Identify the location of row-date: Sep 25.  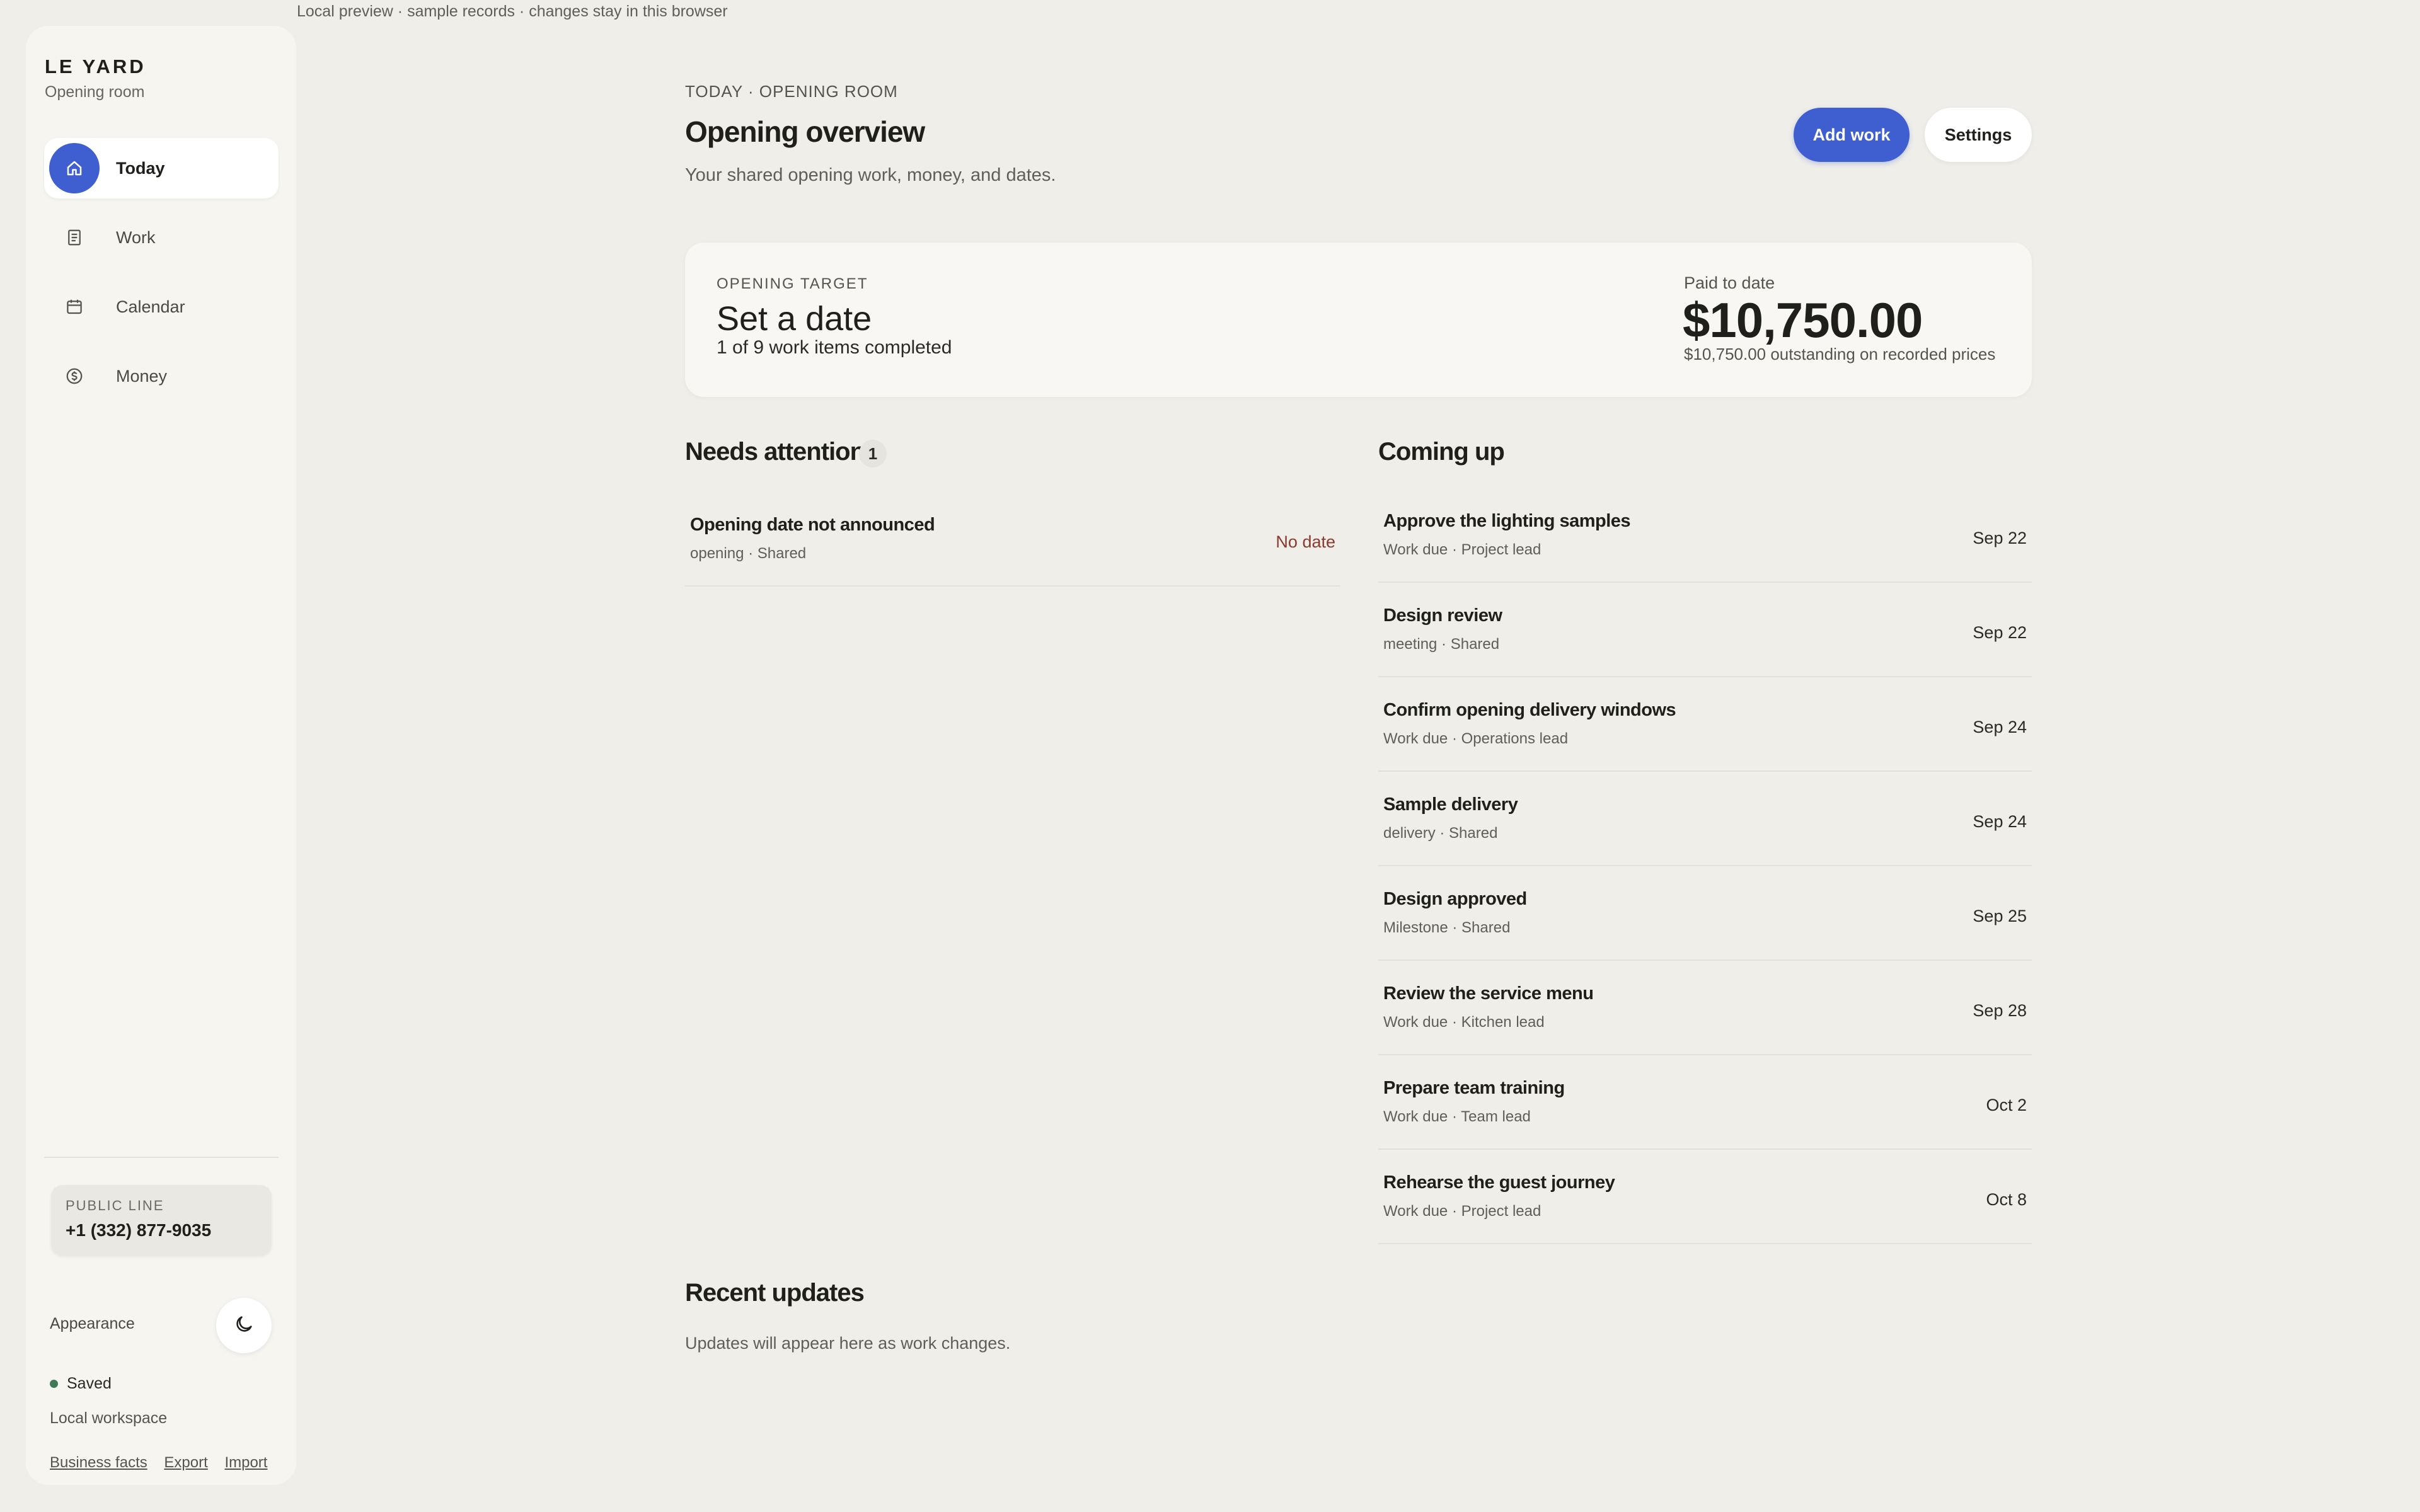
(2000, 916).